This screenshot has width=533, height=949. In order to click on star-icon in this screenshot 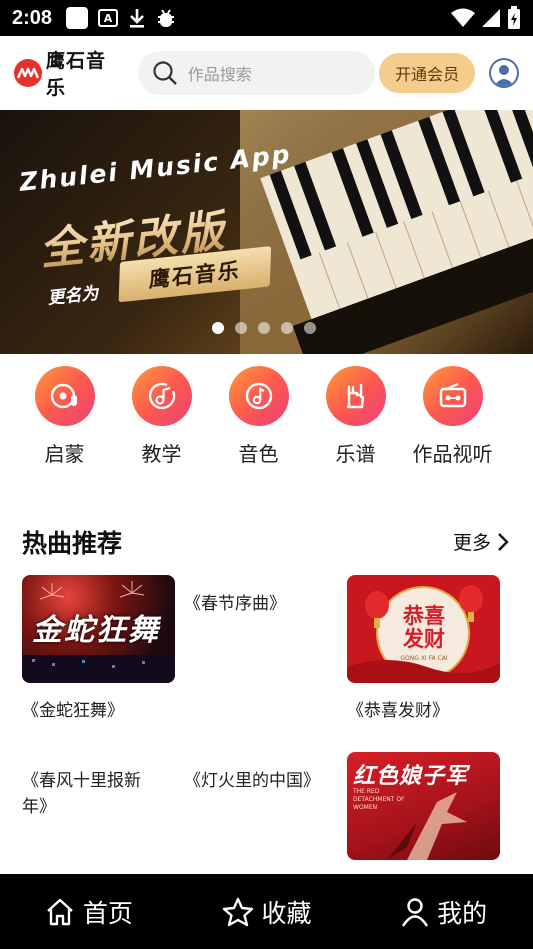, I will do `click(237, 911)`.